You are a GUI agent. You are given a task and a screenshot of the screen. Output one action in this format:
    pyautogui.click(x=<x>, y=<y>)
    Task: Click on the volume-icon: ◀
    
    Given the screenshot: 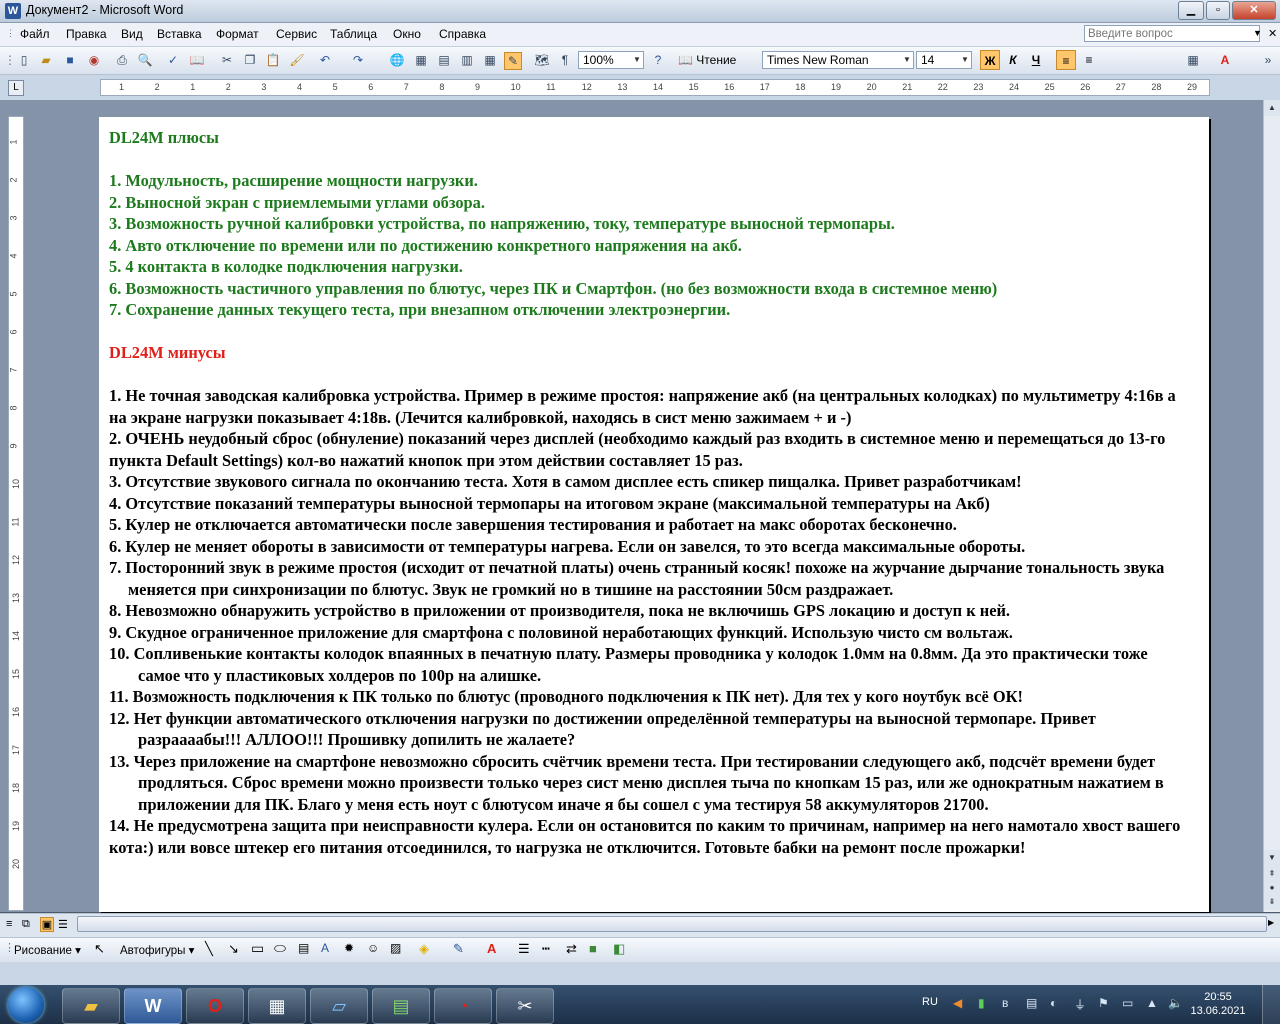 What is the action you would take?
    pyautogui.click(x=957, y=1003)
    